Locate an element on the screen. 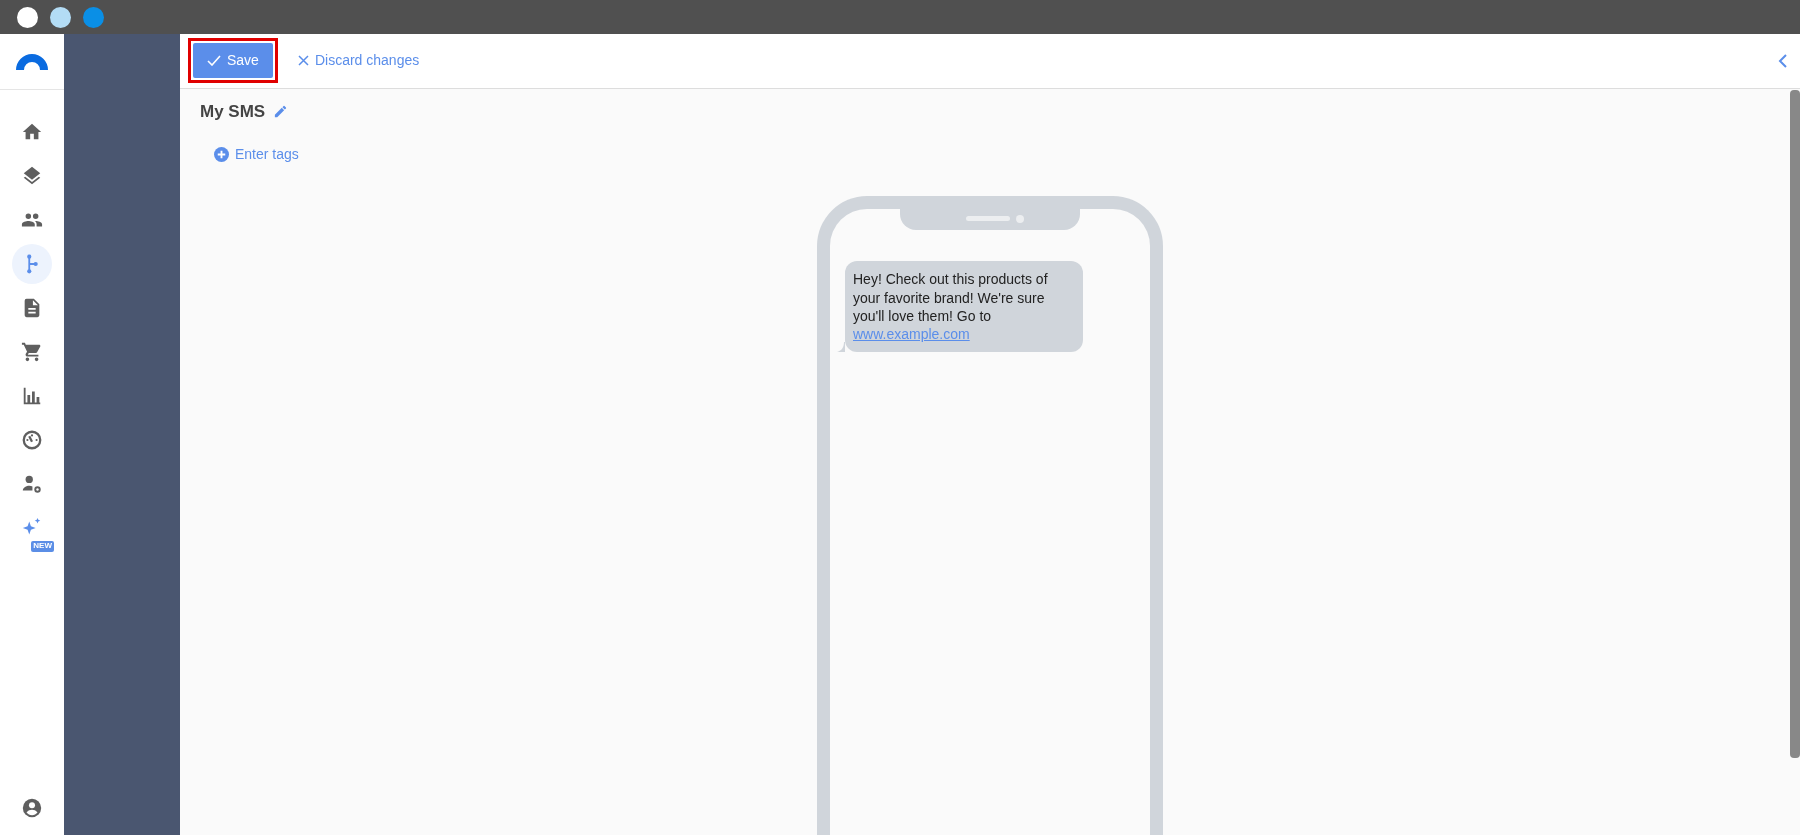  new-badge: NEW is located at coordinates (42, 546).